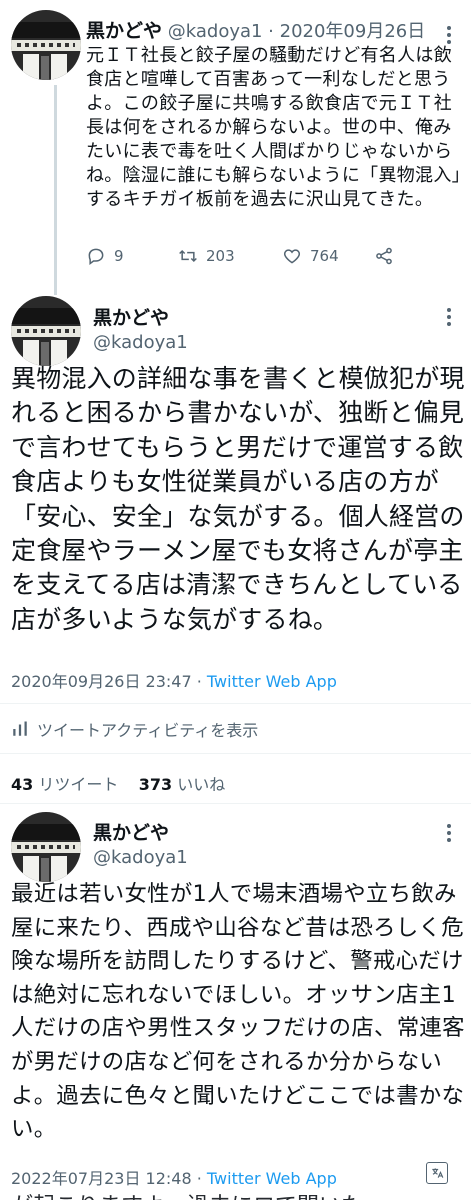 The width and height of the screenshot is (471, 1200). I want to click on analytics-icon, so click(20, 728).